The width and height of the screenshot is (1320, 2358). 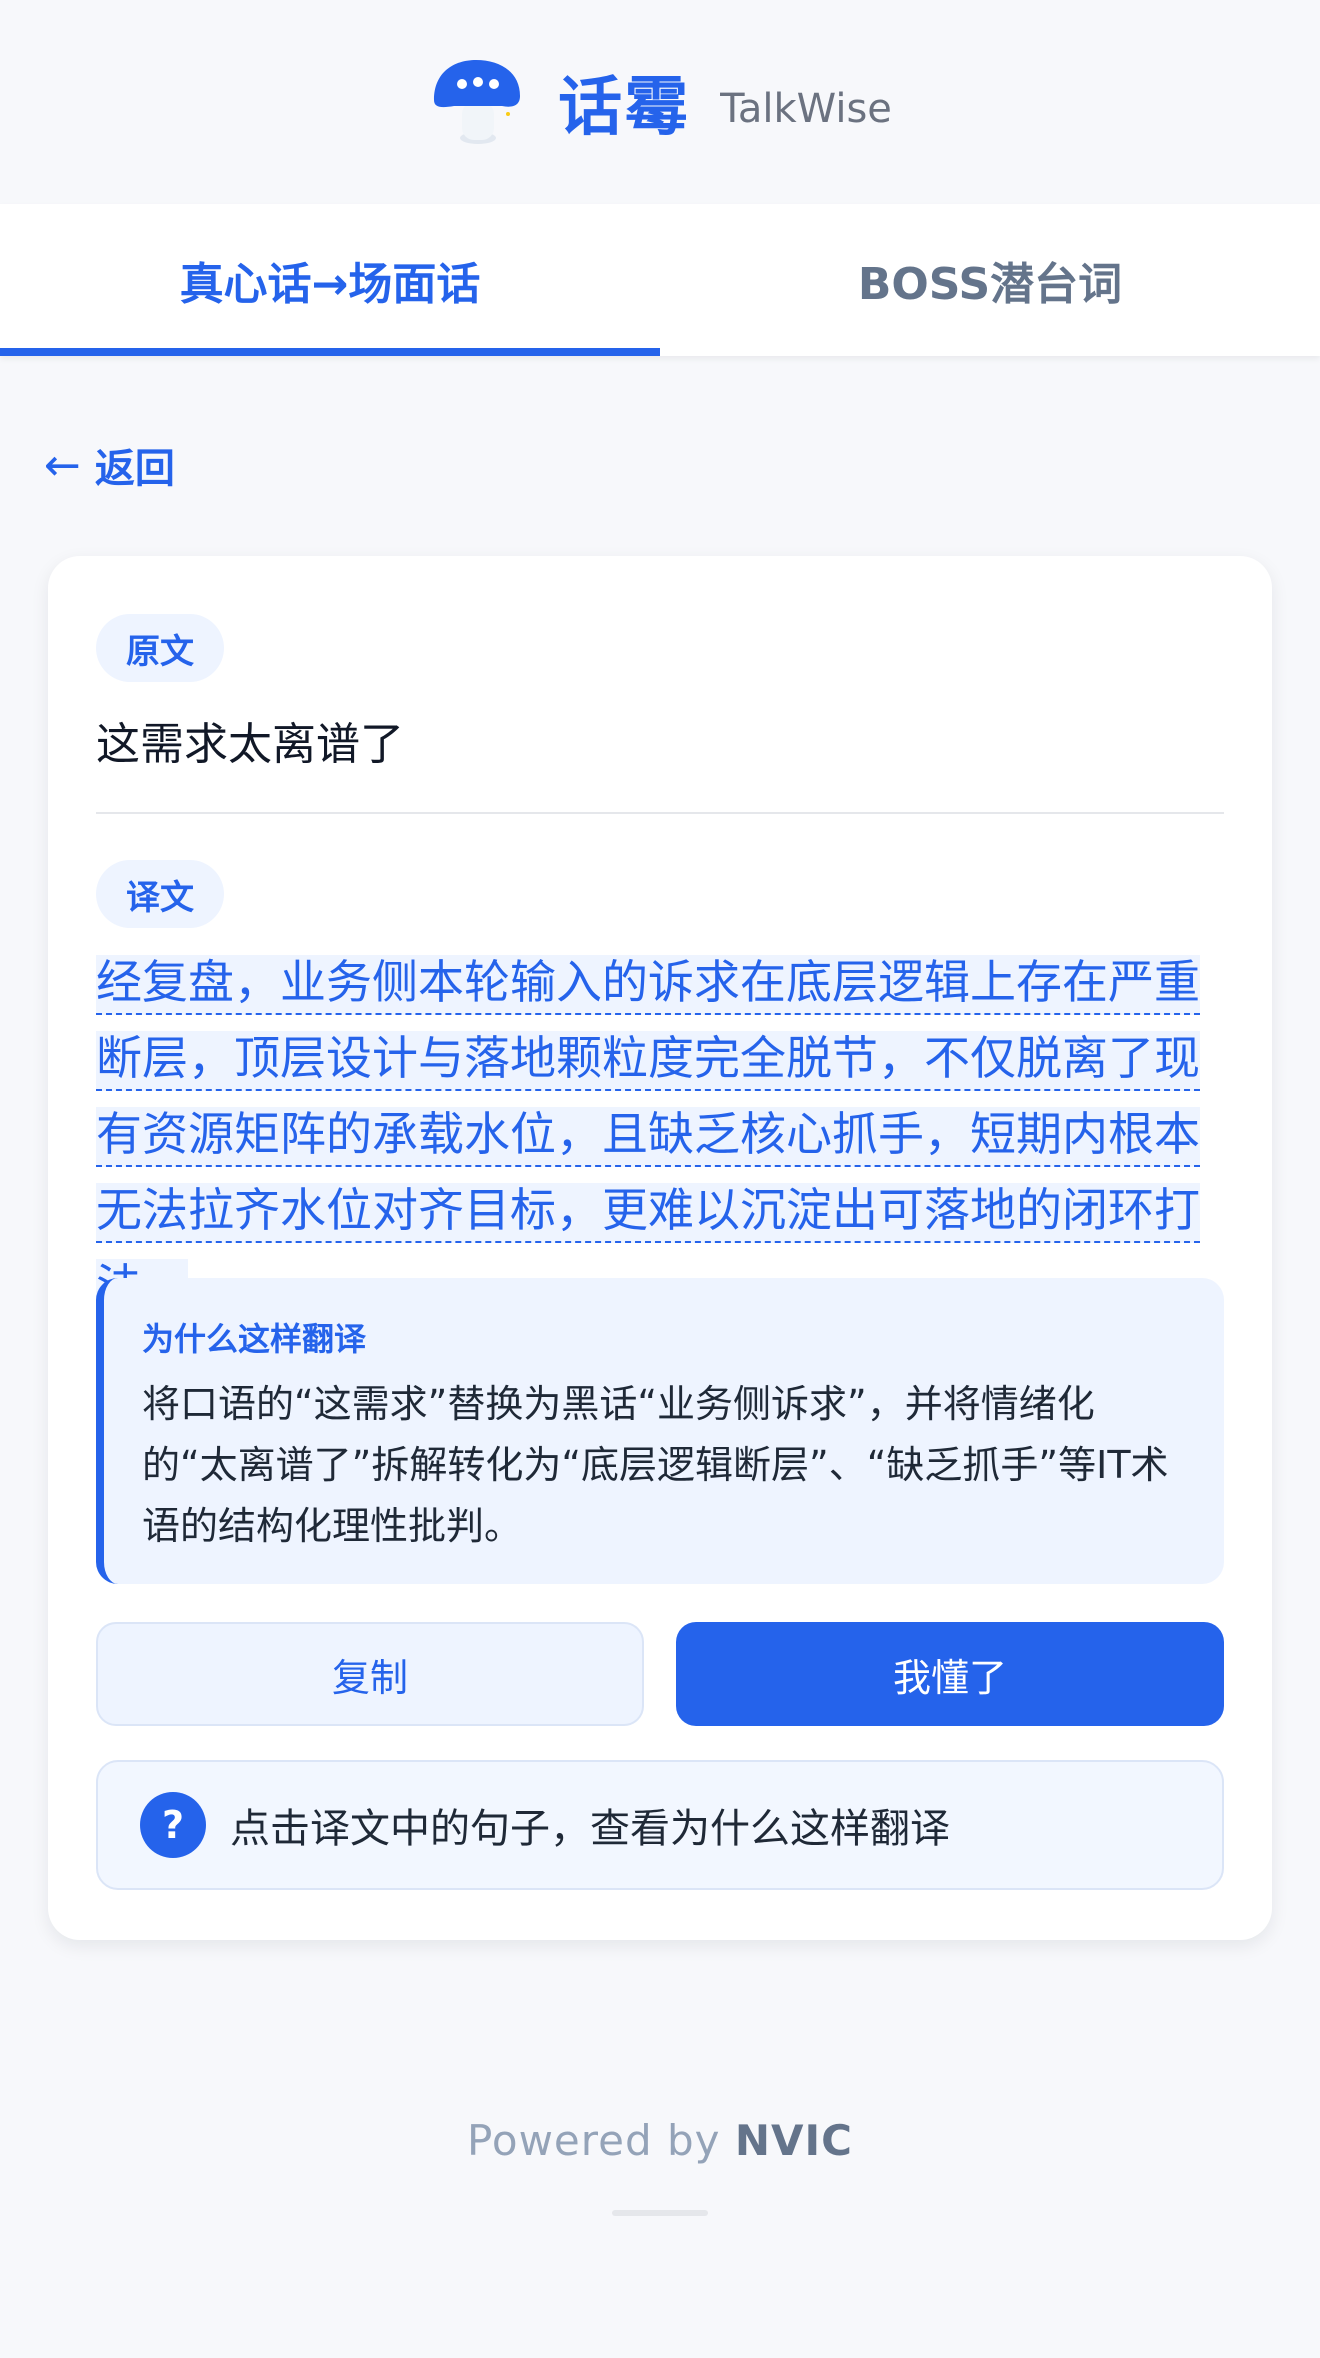 What do you see at coordinates (254, 1339) in the screenshot?
I see `explanation-title: 为什么这样翻译` at bounding box center [254, 1339].